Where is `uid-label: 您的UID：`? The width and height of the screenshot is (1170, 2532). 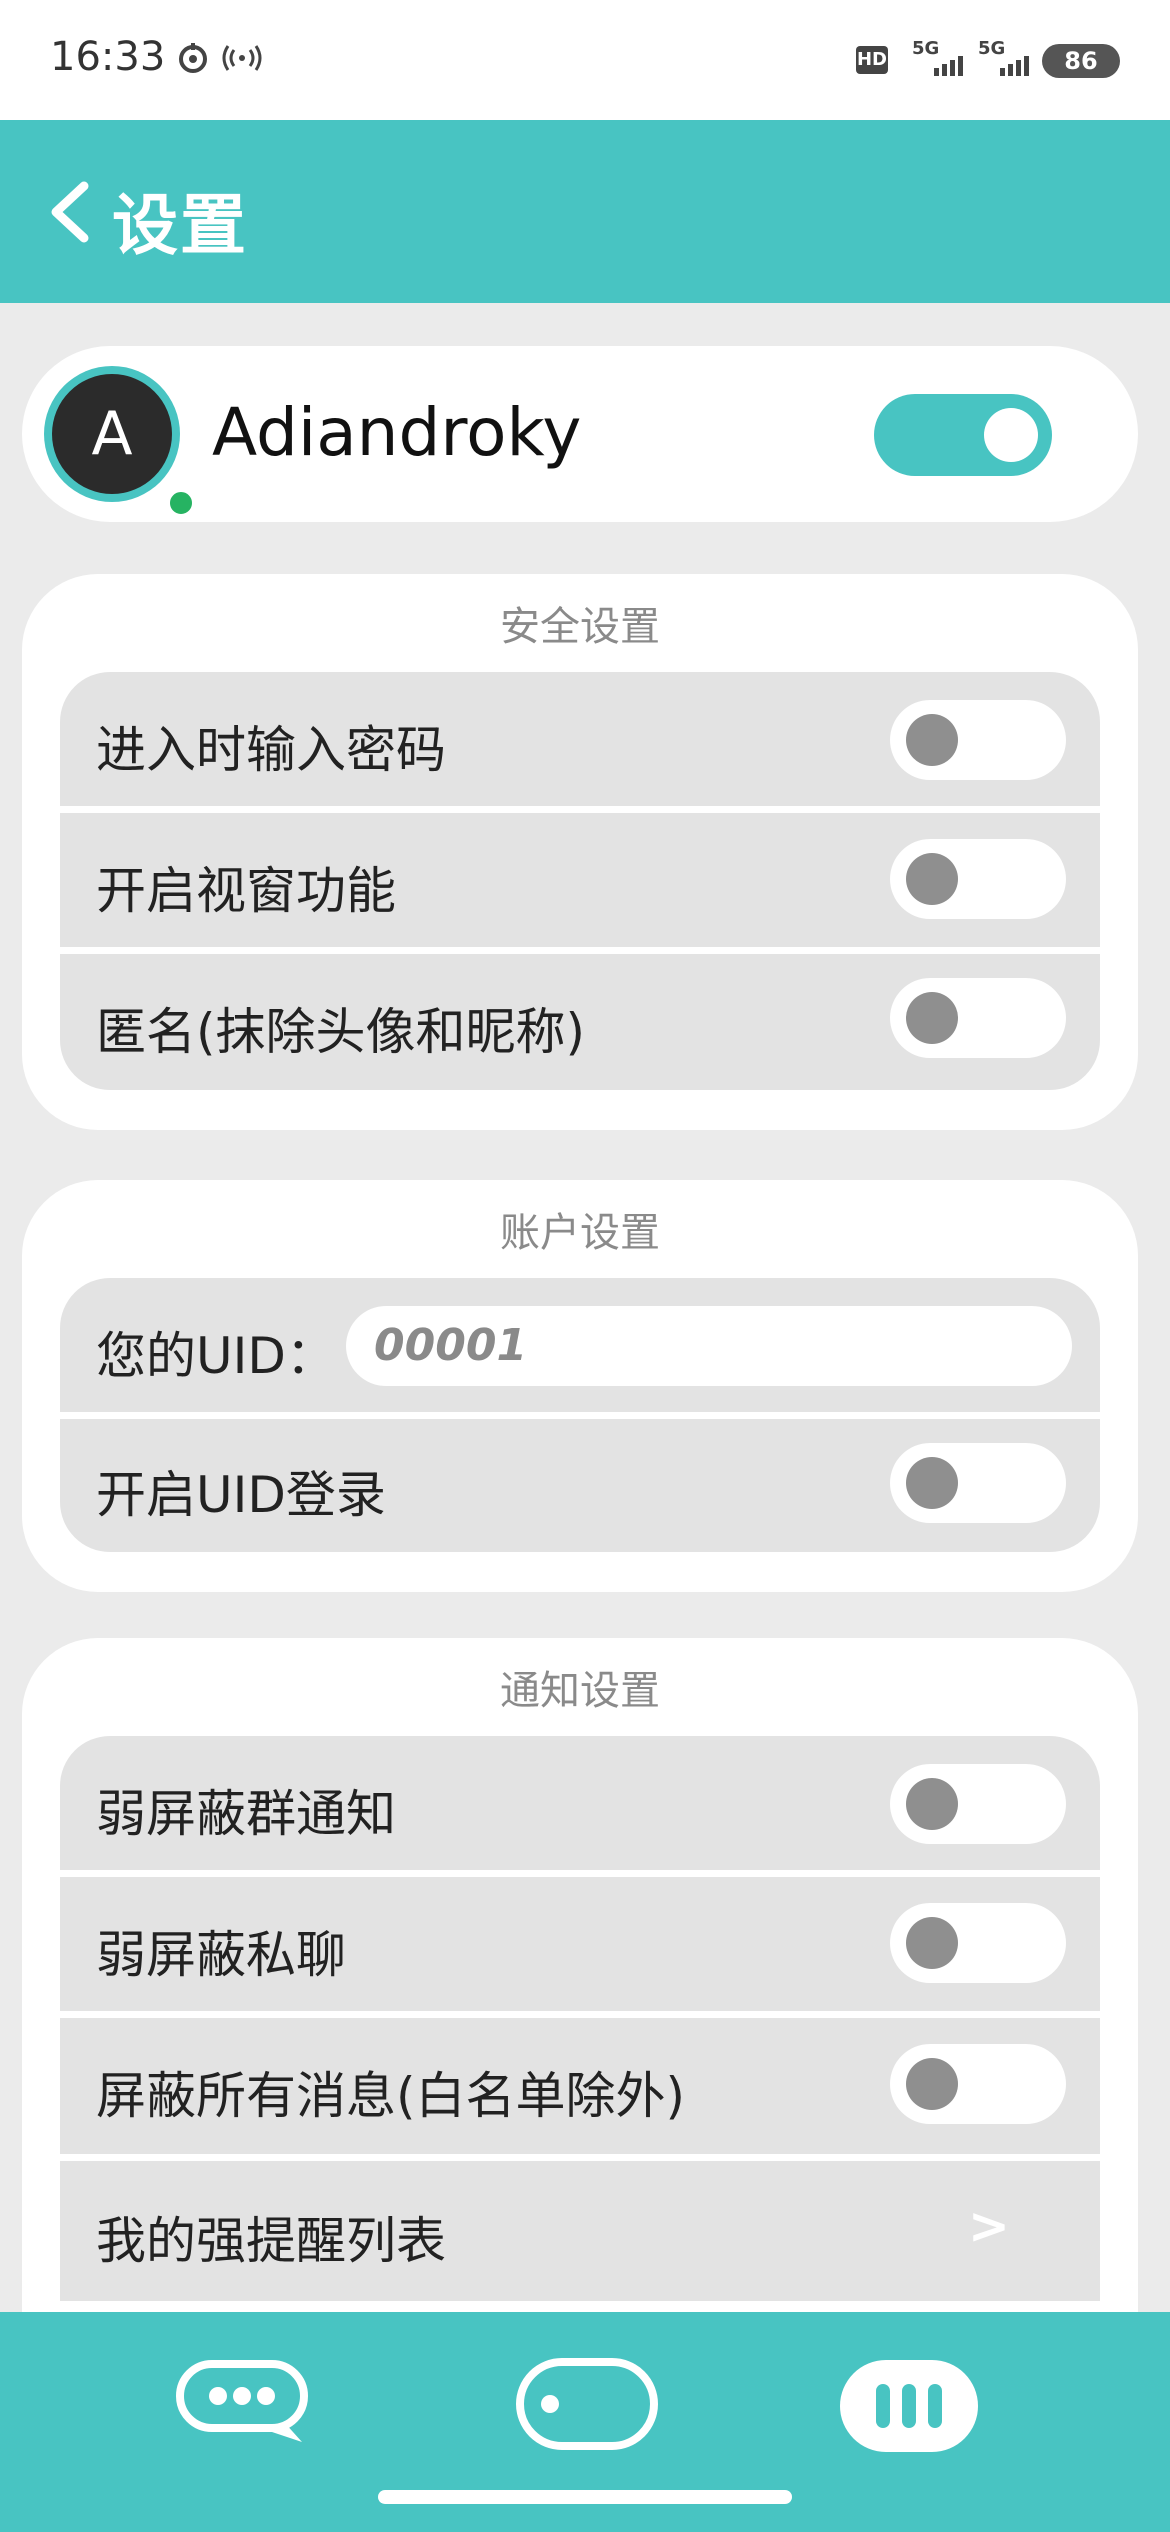
uid-label: 您的UID： is located at coordinates (216, 1356).